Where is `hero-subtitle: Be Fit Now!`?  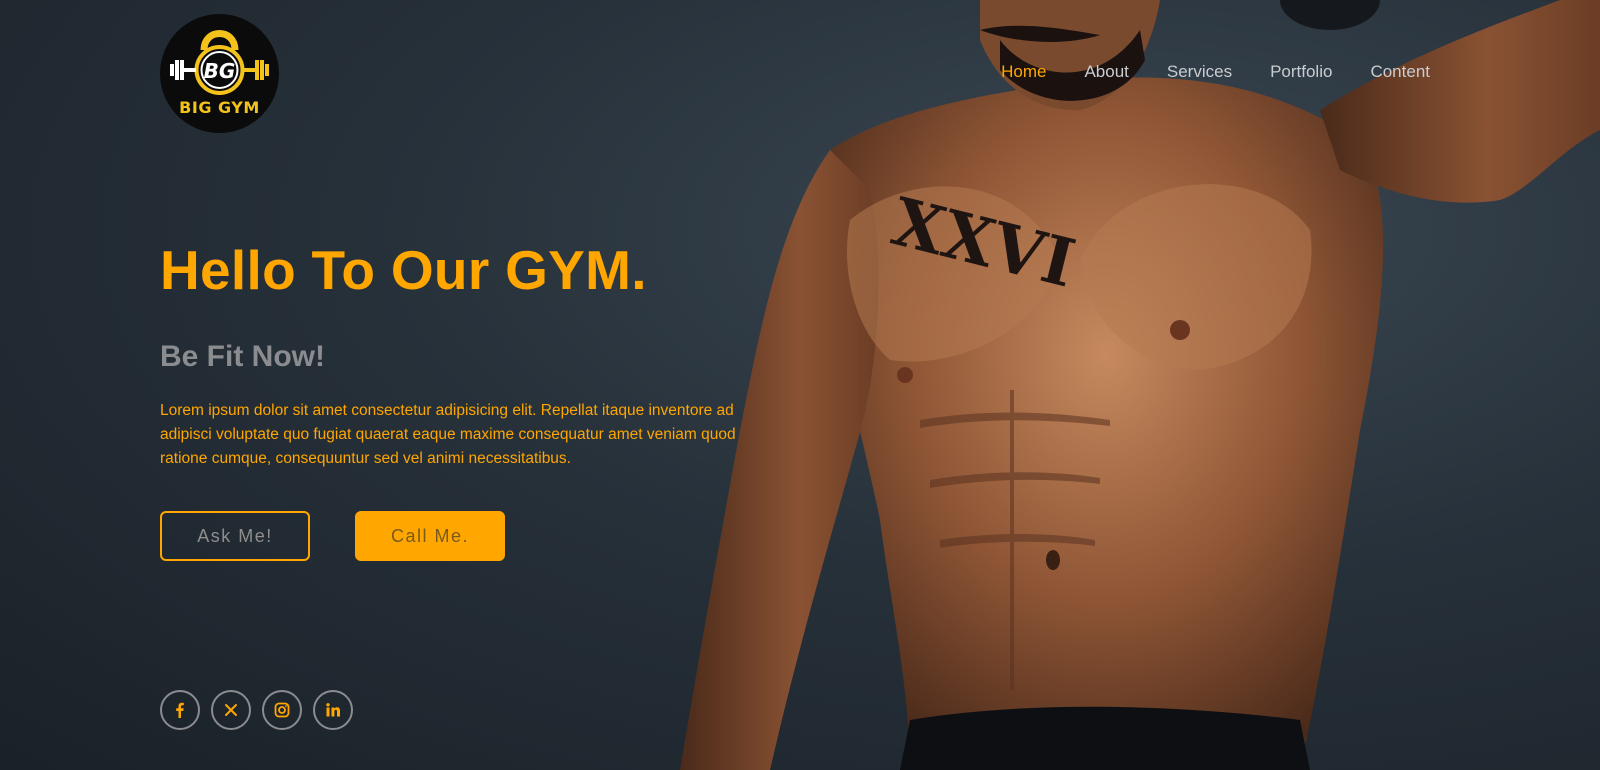 hero-subtitle: Be Fit Now! is located at coordinates (242, 356).